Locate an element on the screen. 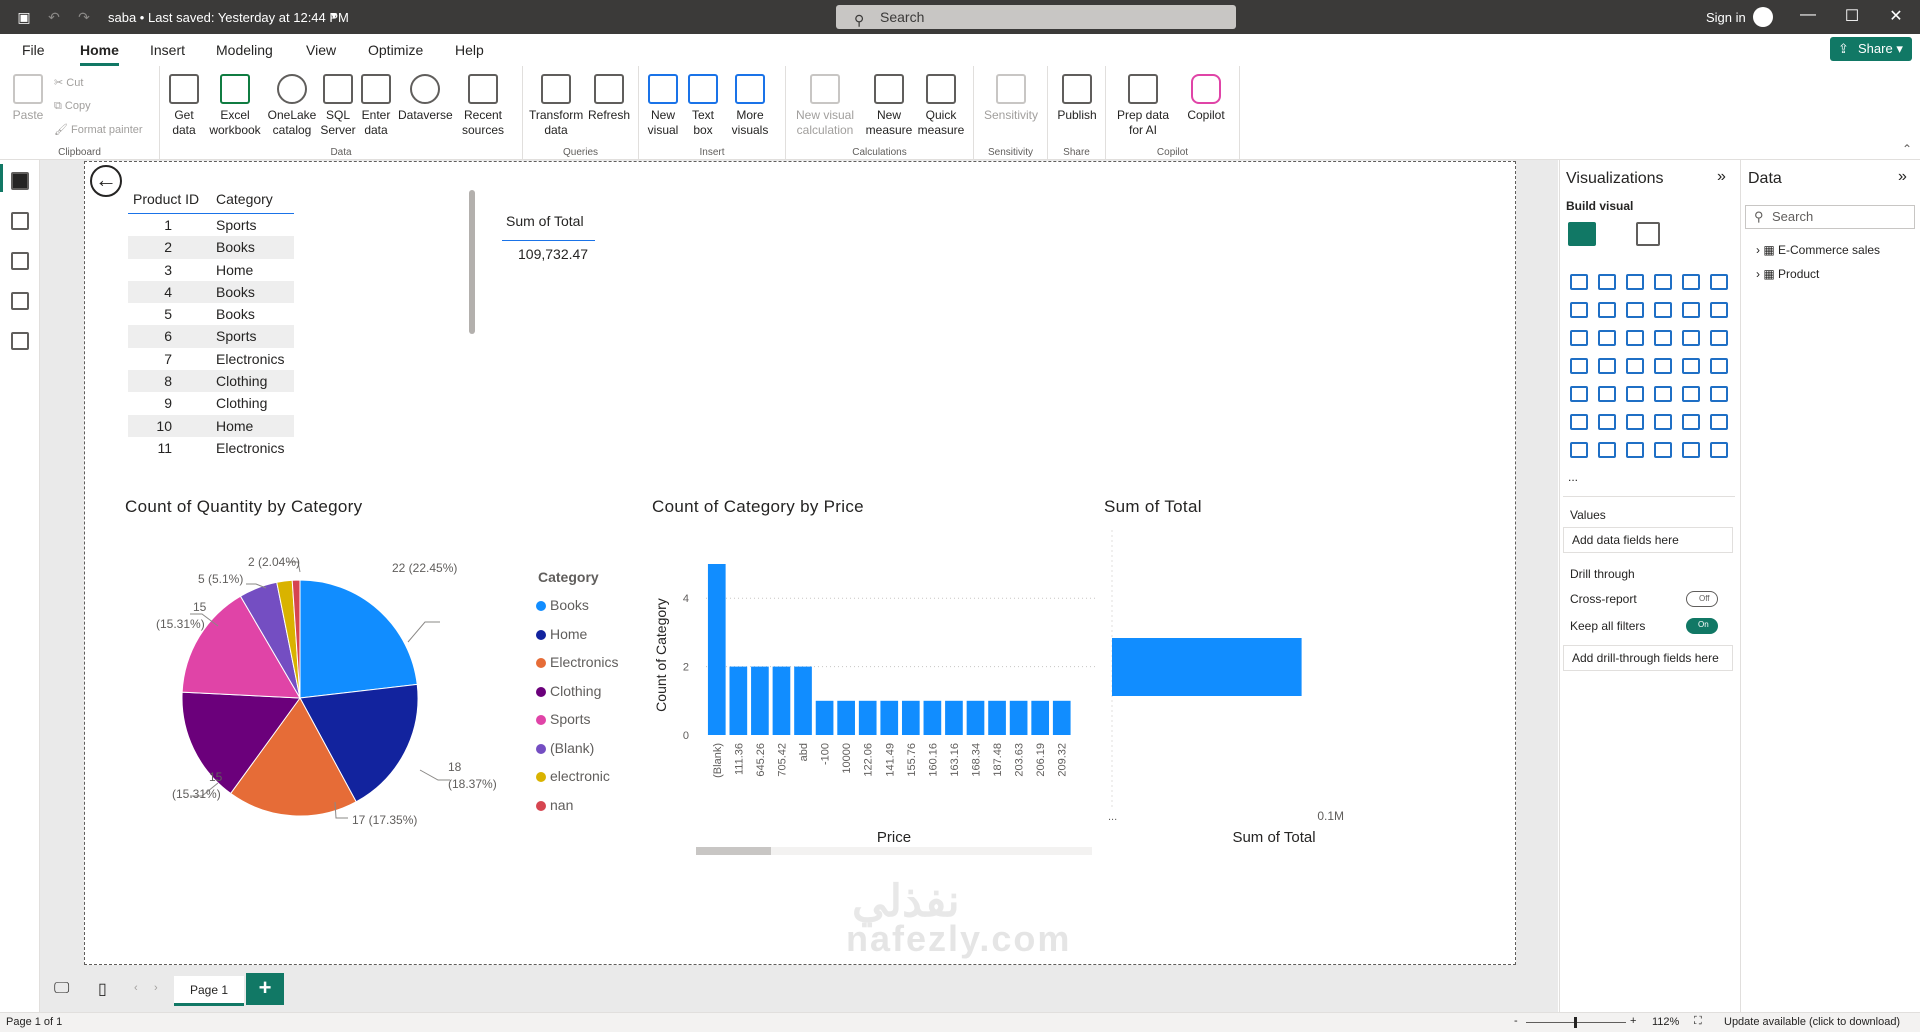  table-scrollbar is located at coordinates (472, 262).